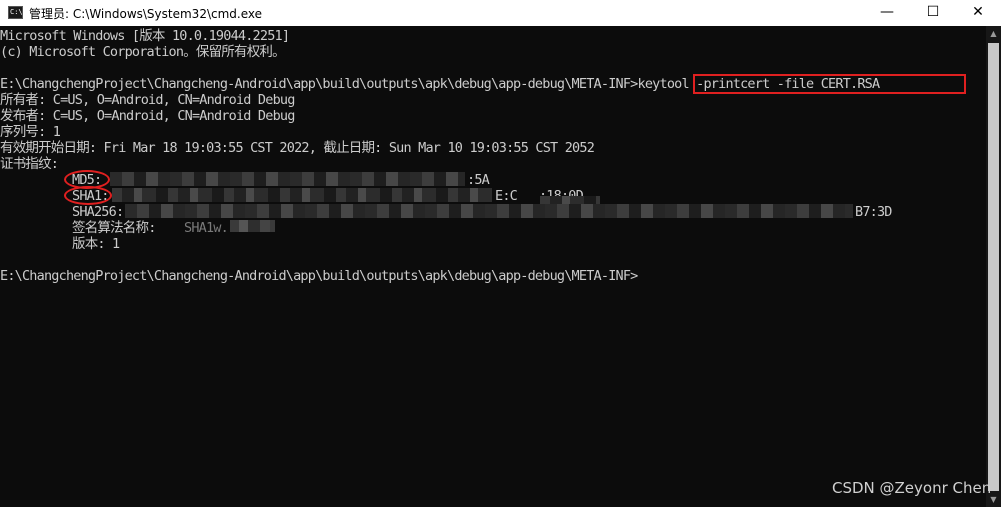  Describe the element at coordinates (114, 228) in the screenshot. I see `console-line-sig-alg: 签名算法名称:` at that location.